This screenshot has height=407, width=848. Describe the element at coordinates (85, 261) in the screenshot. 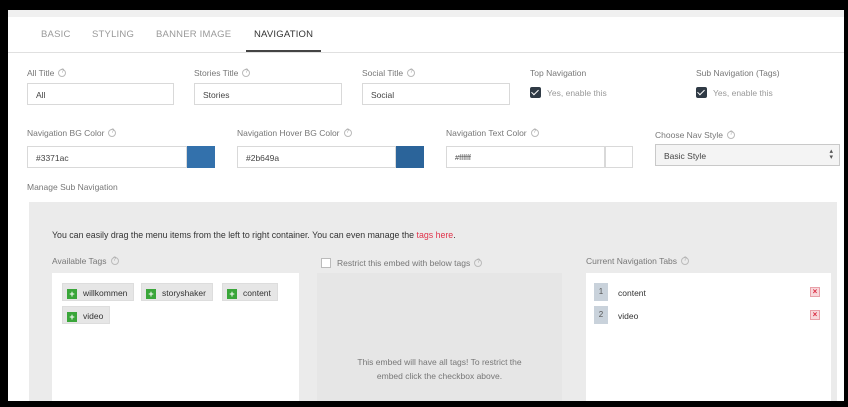

I see `available-tags-label: Available Tags` at that location.